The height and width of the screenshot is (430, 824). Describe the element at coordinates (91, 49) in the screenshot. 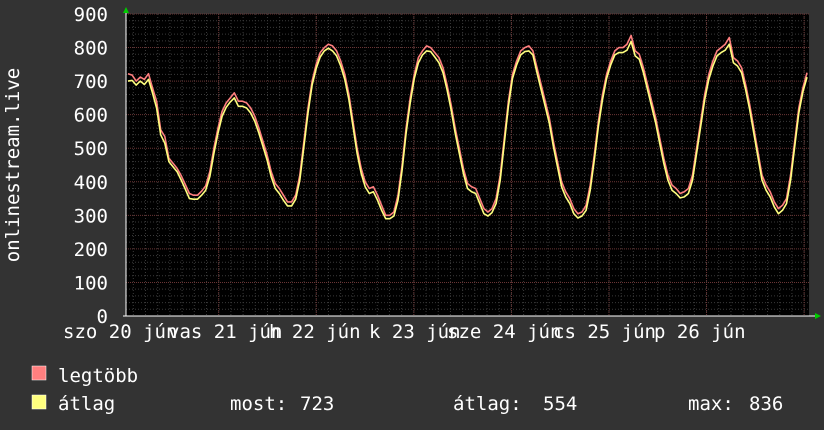

I see `y-tick-label: 800` at that location.